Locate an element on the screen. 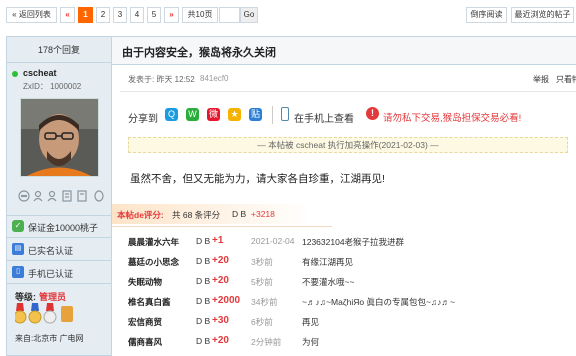 The image size is (576, 356). weibo-share-icon: 微 is located at coordinates (213, 114).